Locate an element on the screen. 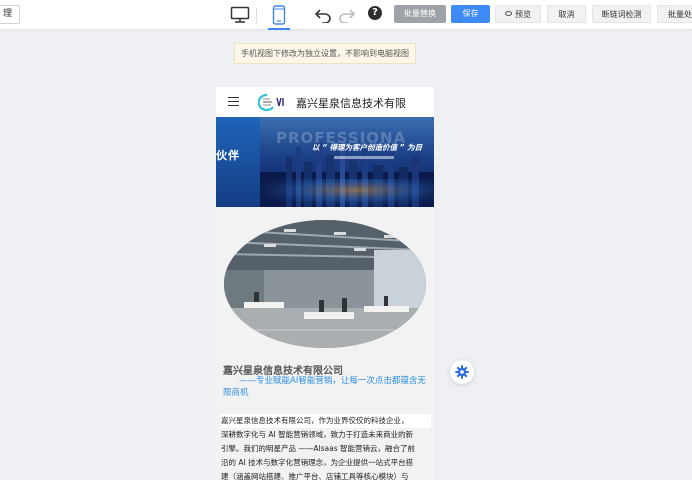  mobile-header: 嘉兴星泉信息技术有限 is located at coordinates (325, 102).